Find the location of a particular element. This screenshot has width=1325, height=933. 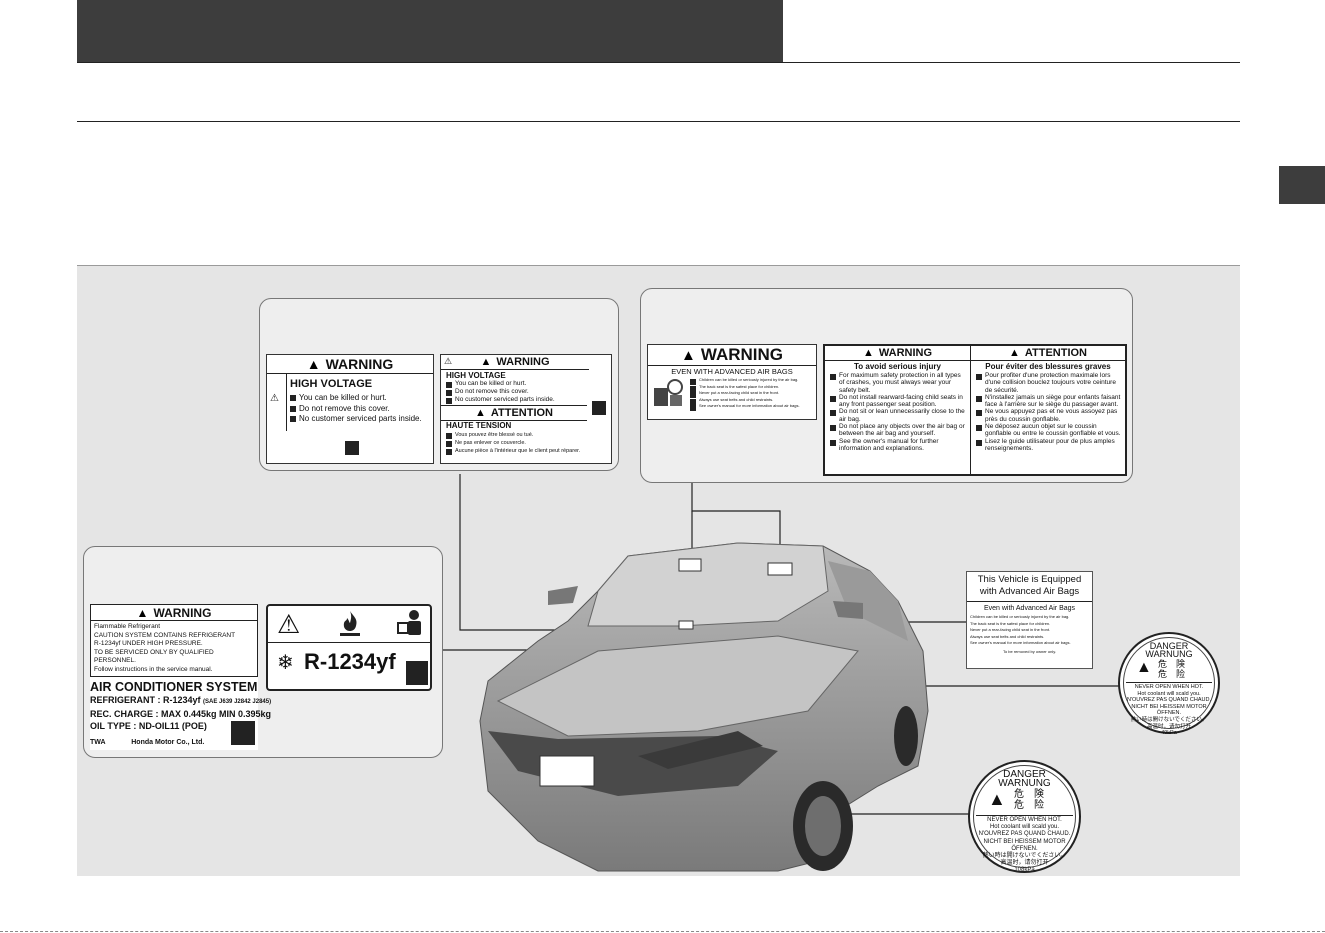

list-item: Ne pas enlever ce couvercle. is located at coordinates (513, 443).